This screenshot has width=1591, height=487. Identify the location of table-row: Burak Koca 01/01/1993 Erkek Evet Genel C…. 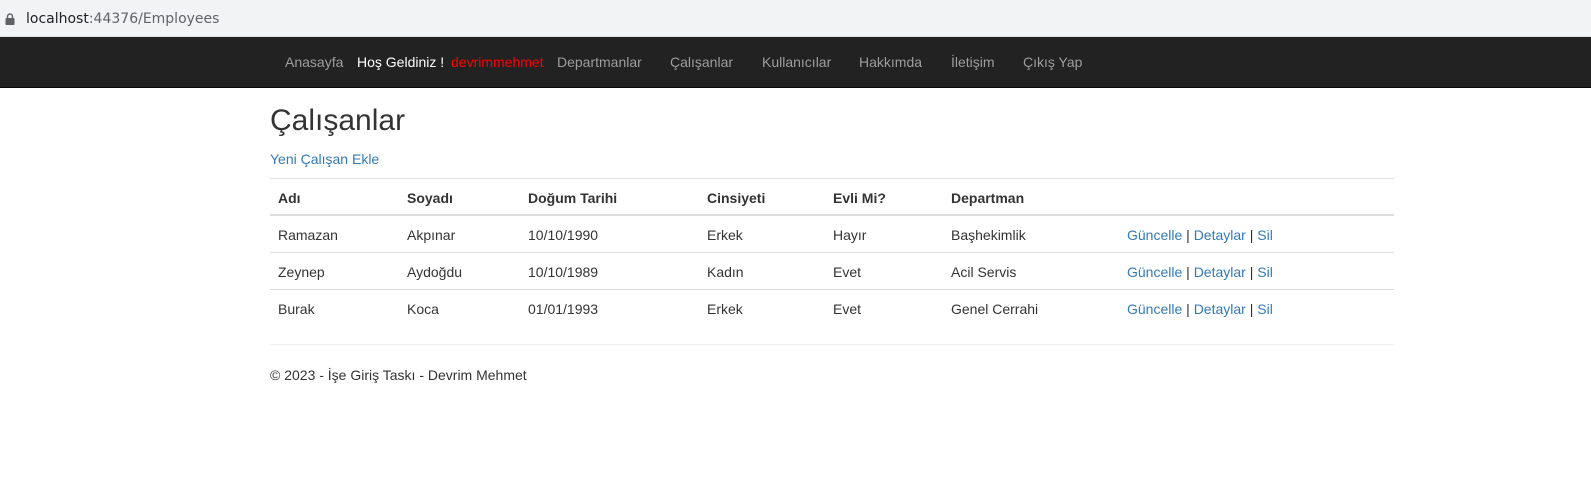
(832, 307).